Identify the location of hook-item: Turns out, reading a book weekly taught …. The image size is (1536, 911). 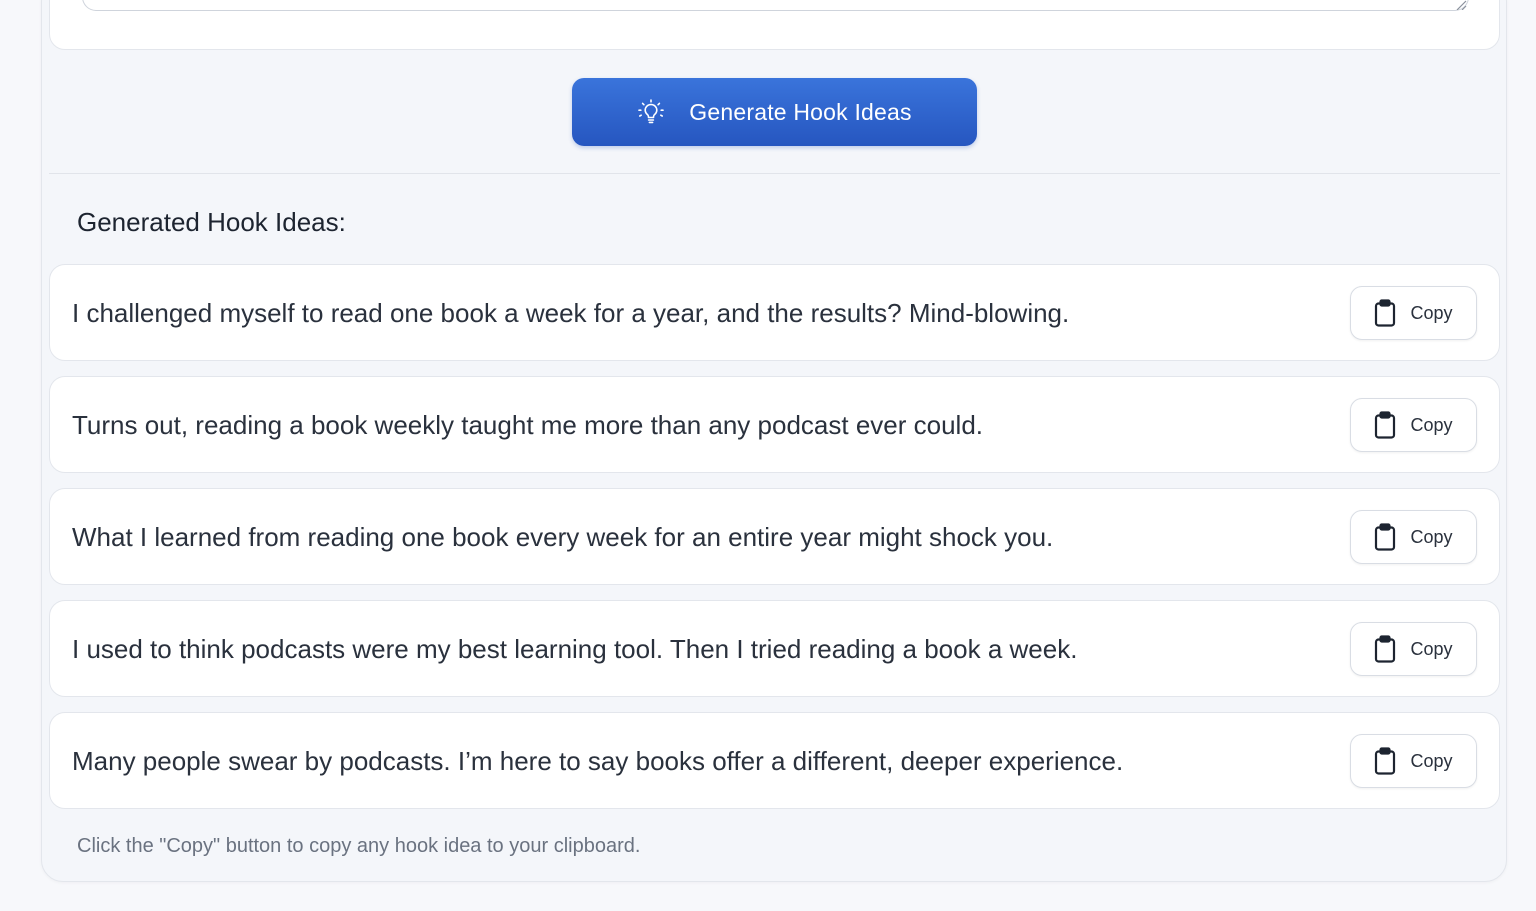
(774, 424).